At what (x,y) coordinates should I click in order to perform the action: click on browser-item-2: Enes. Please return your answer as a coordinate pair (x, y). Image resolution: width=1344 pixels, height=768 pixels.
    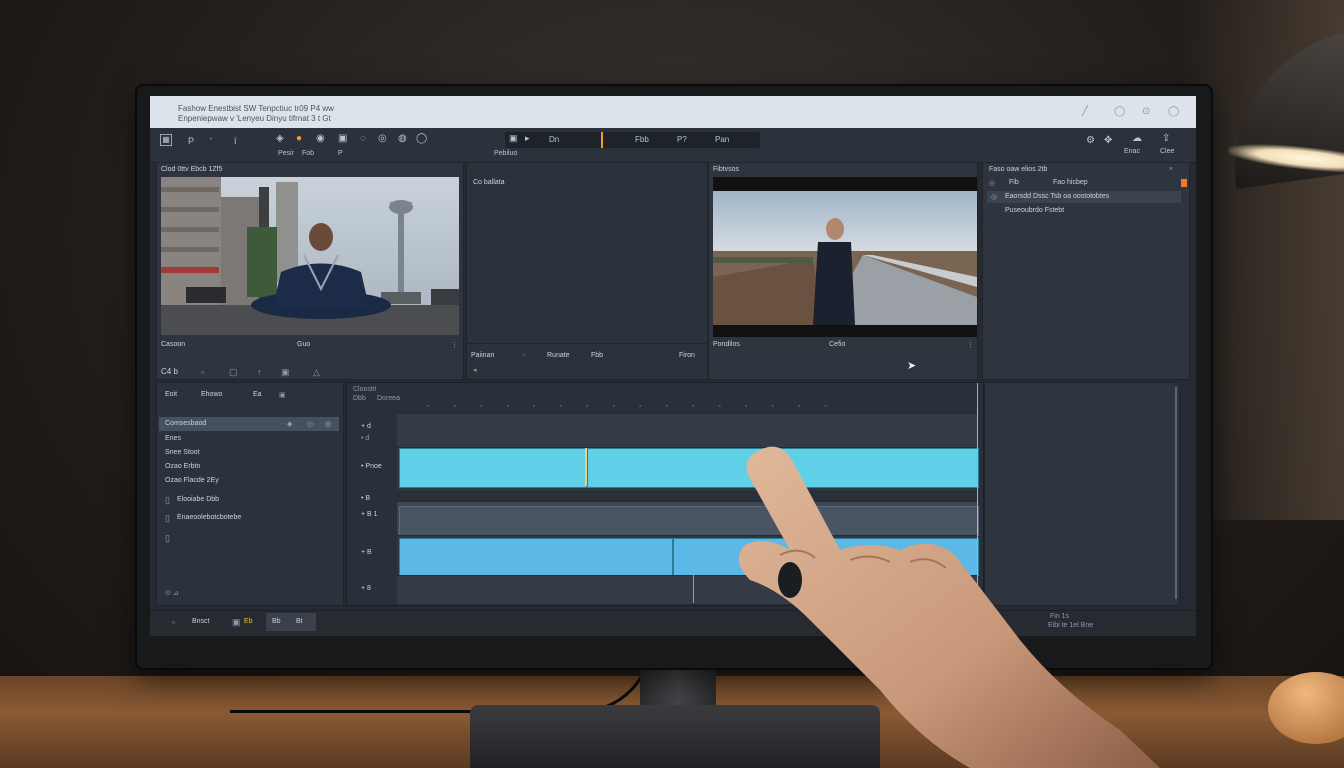
    Looking at the image, I should click on (173, 438).